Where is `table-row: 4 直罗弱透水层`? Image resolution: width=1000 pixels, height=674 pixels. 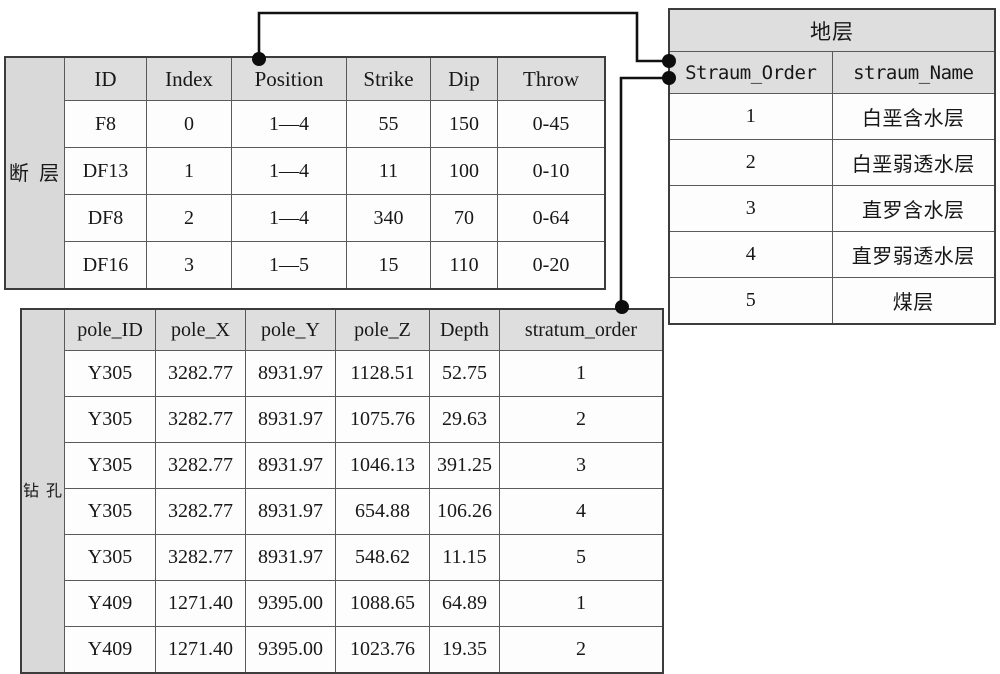 table-row: 4 直罗弱透水层 is located at coordinates (832, 254).